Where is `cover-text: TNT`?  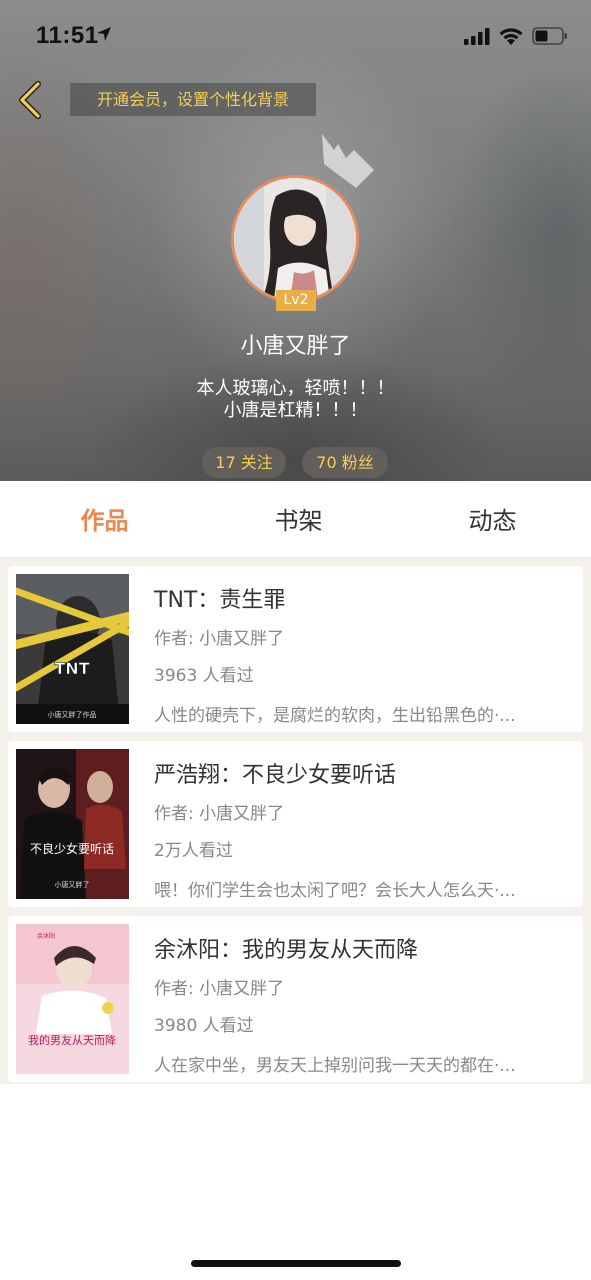 cover-text: TNT is located at coordinates (71, 668).